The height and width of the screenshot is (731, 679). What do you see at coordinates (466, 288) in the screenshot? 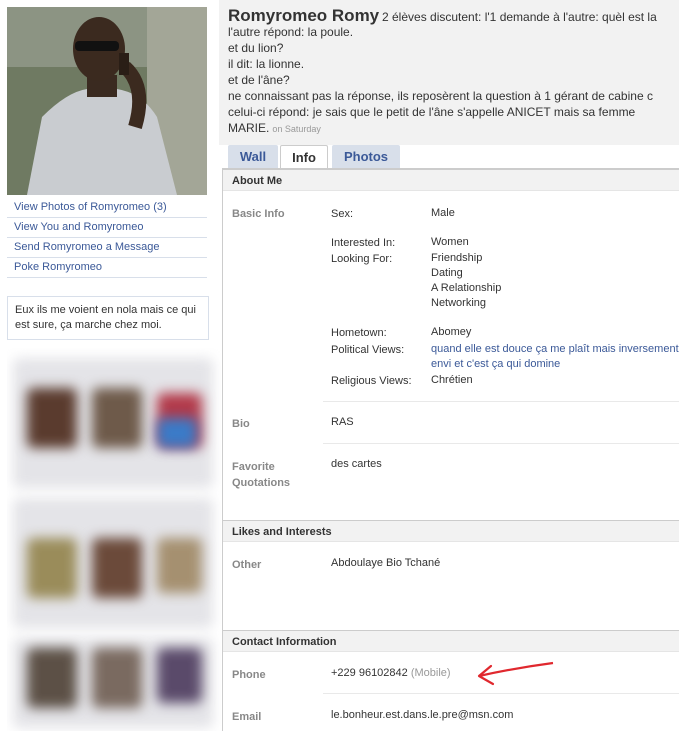
I see `looking-for-item: A Relationship` at bounding box center [466, 288].